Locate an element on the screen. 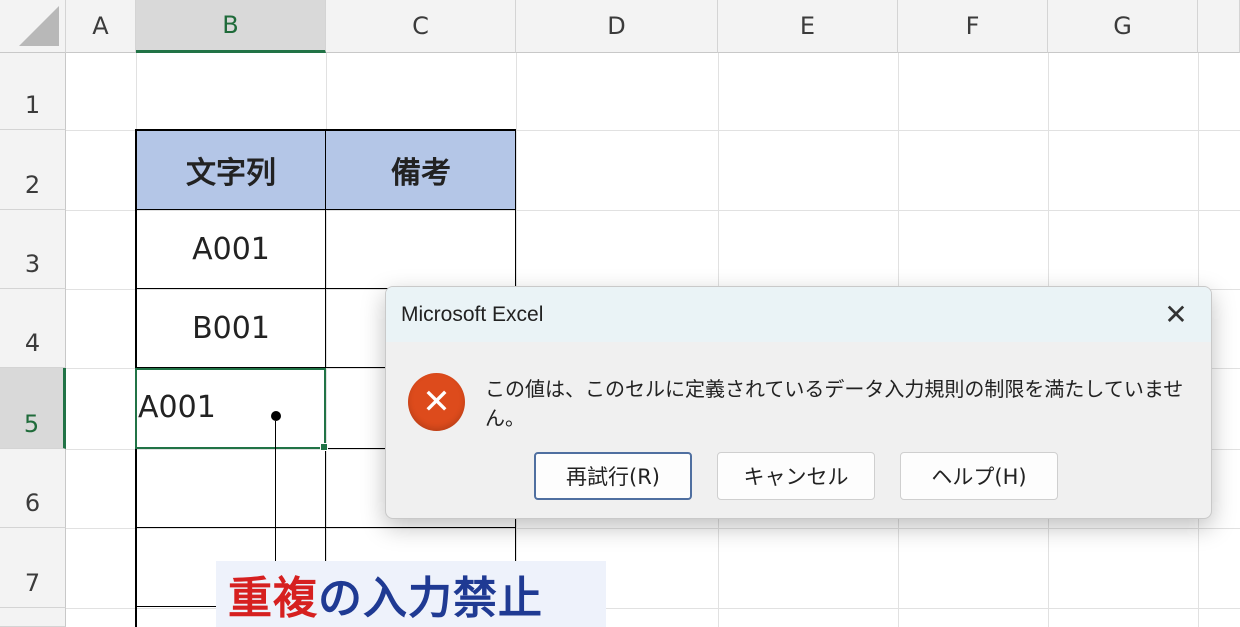 The height and width of the screenshot is (627, 1240). row-header-6: 6 is located at coordinates (33, 488).